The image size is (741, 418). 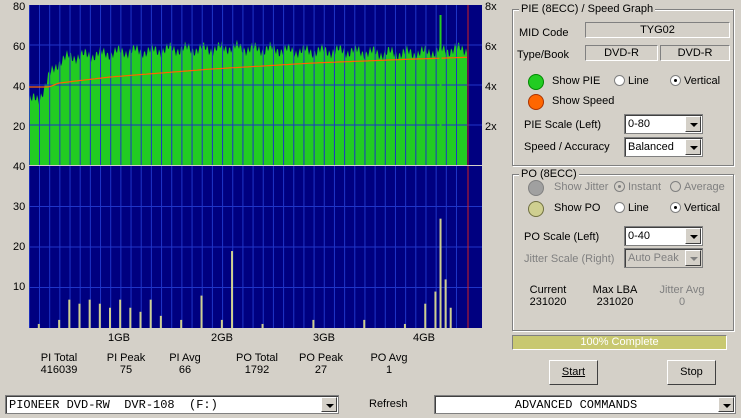 What do you see at coordinates (577, 208) in the screenshot?
I see `show-po-label: Show PO` at bounding box center [577, 208].